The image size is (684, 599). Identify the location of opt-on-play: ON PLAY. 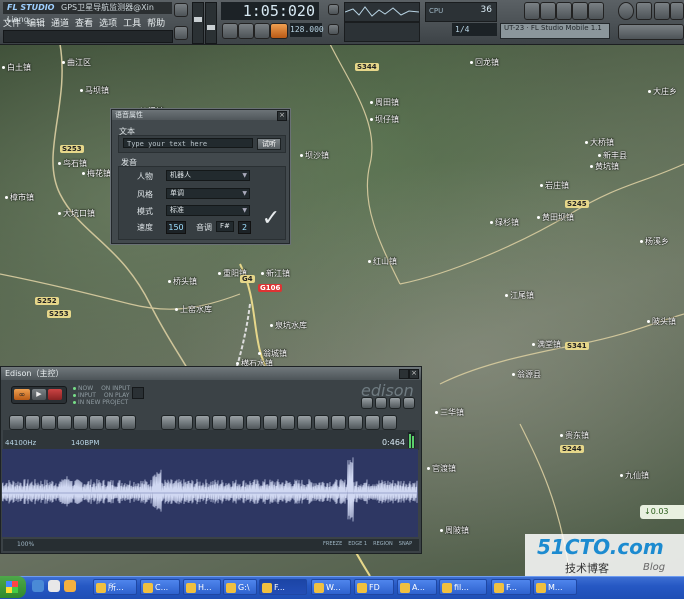
(117, 395).